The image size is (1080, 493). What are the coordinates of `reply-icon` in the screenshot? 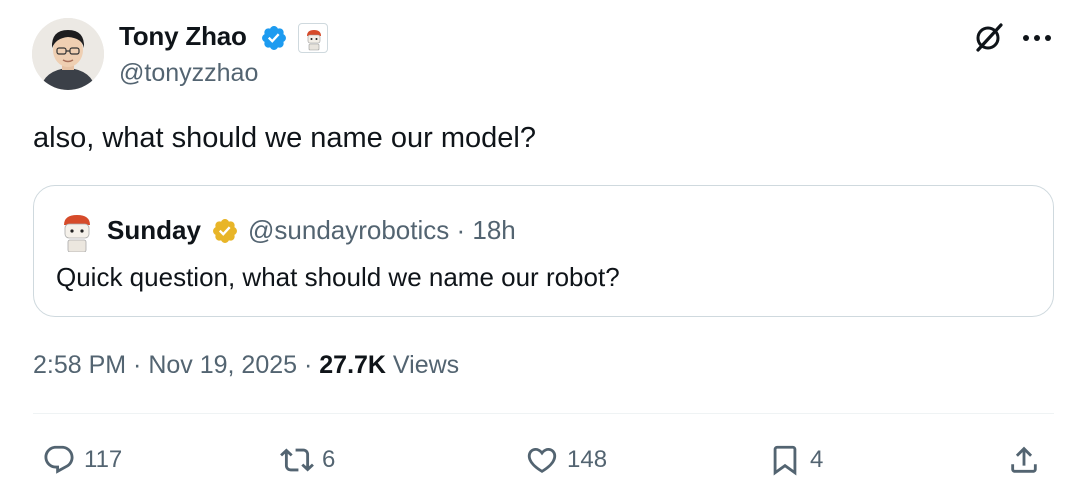 It's located at (59, 459).